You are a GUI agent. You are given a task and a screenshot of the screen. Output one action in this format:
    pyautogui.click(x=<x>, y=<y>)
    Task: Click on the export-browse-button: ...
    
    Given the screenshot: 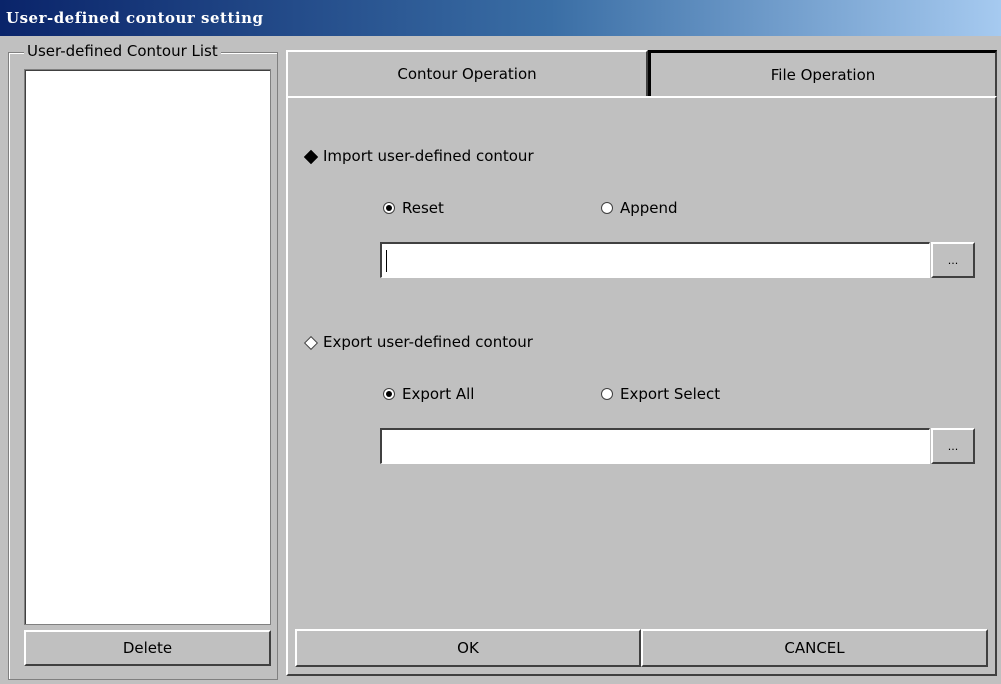 What is the action you would take?
    pyautogui.click(x=953, y=446)
    